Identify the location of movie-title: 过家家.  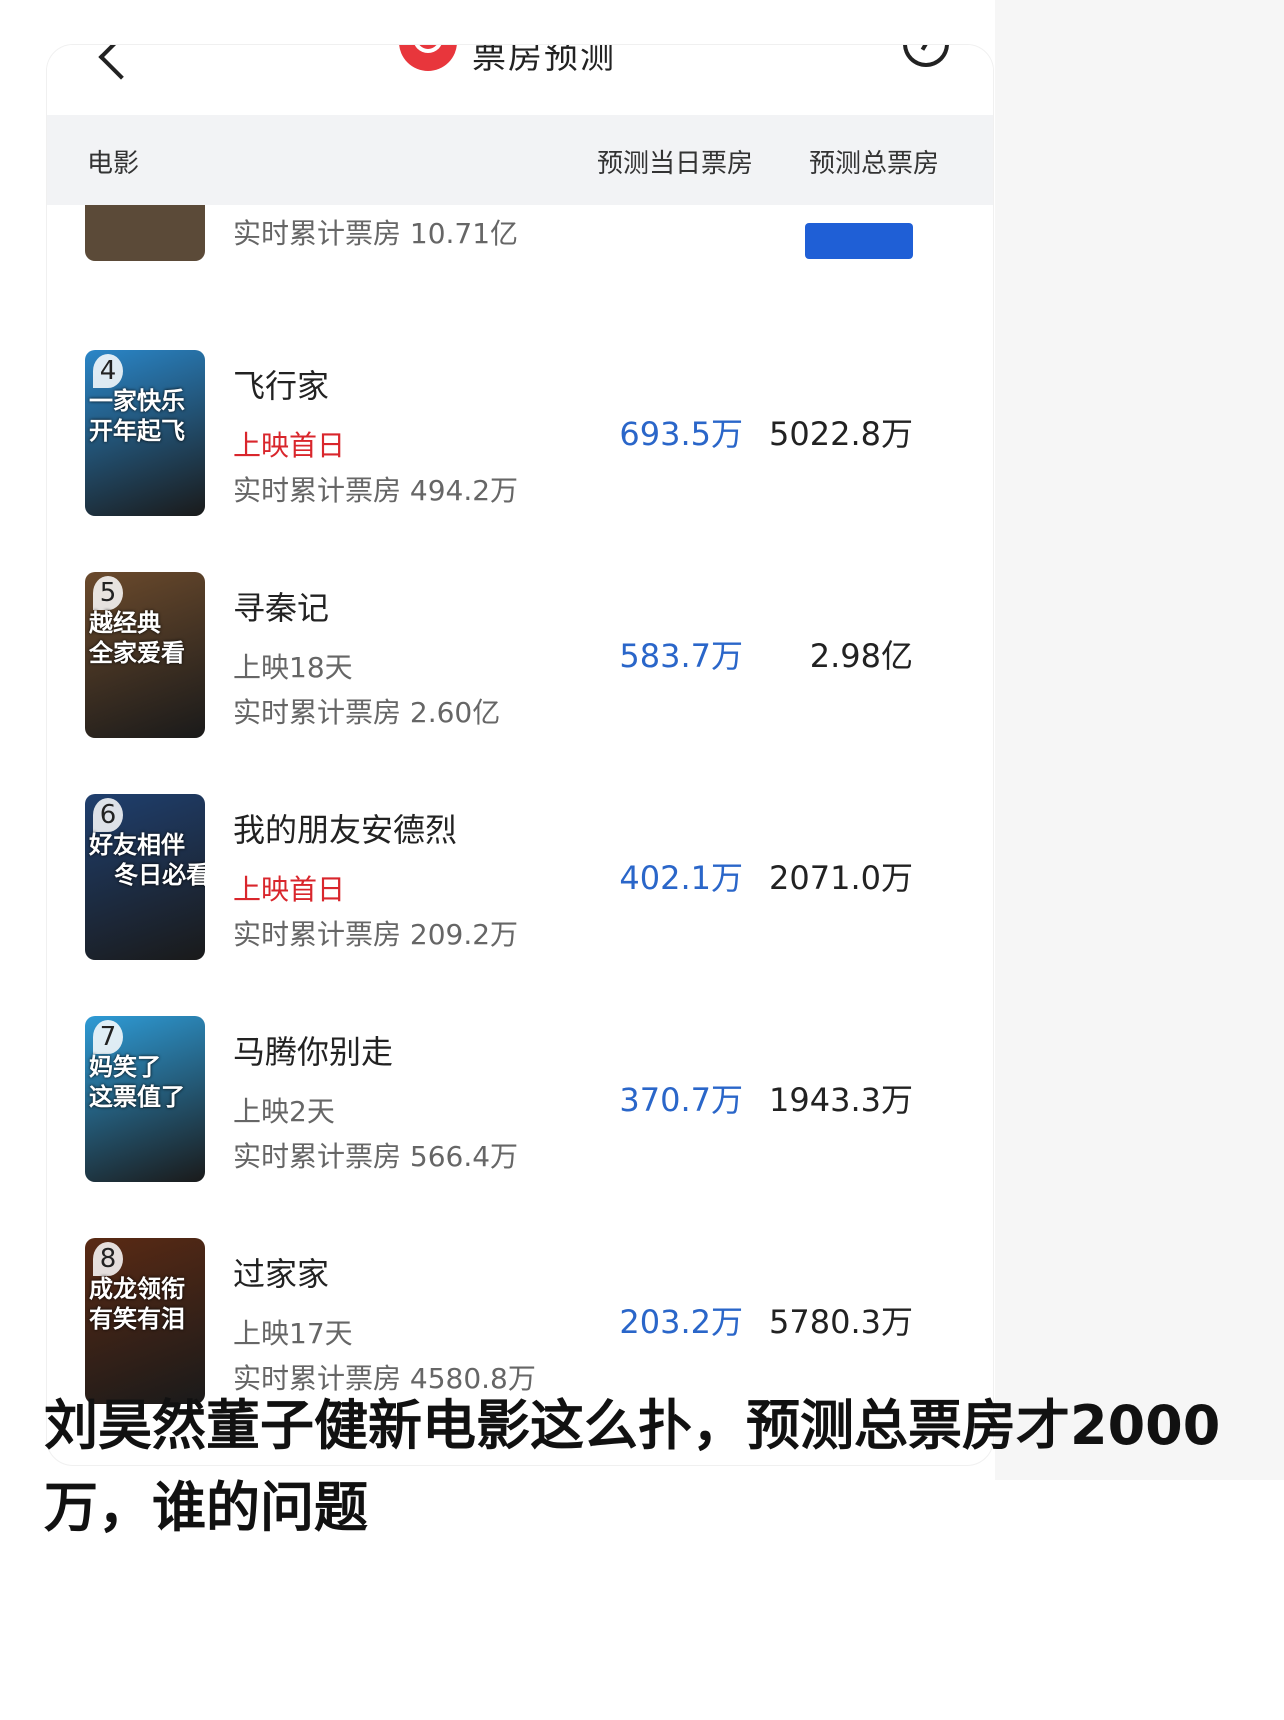
(281, 1274).